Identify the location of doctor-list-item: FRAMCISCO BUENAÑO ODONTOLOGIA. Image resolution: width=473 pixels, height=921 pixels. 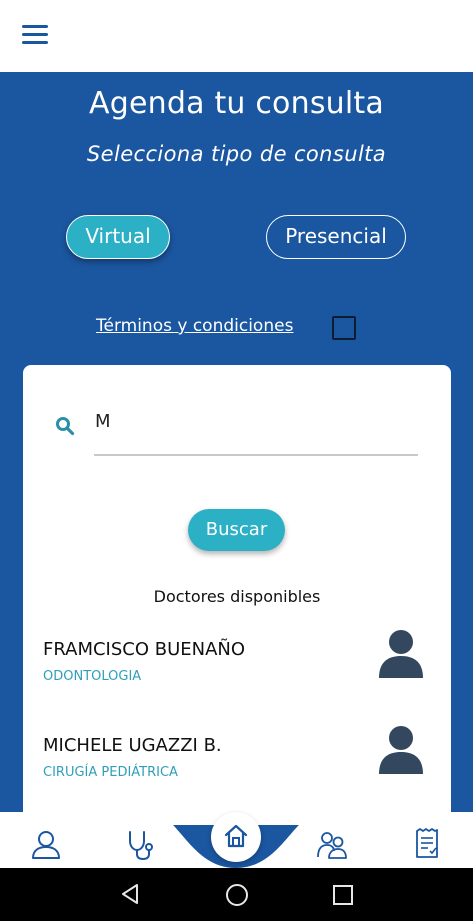
(237, 673).